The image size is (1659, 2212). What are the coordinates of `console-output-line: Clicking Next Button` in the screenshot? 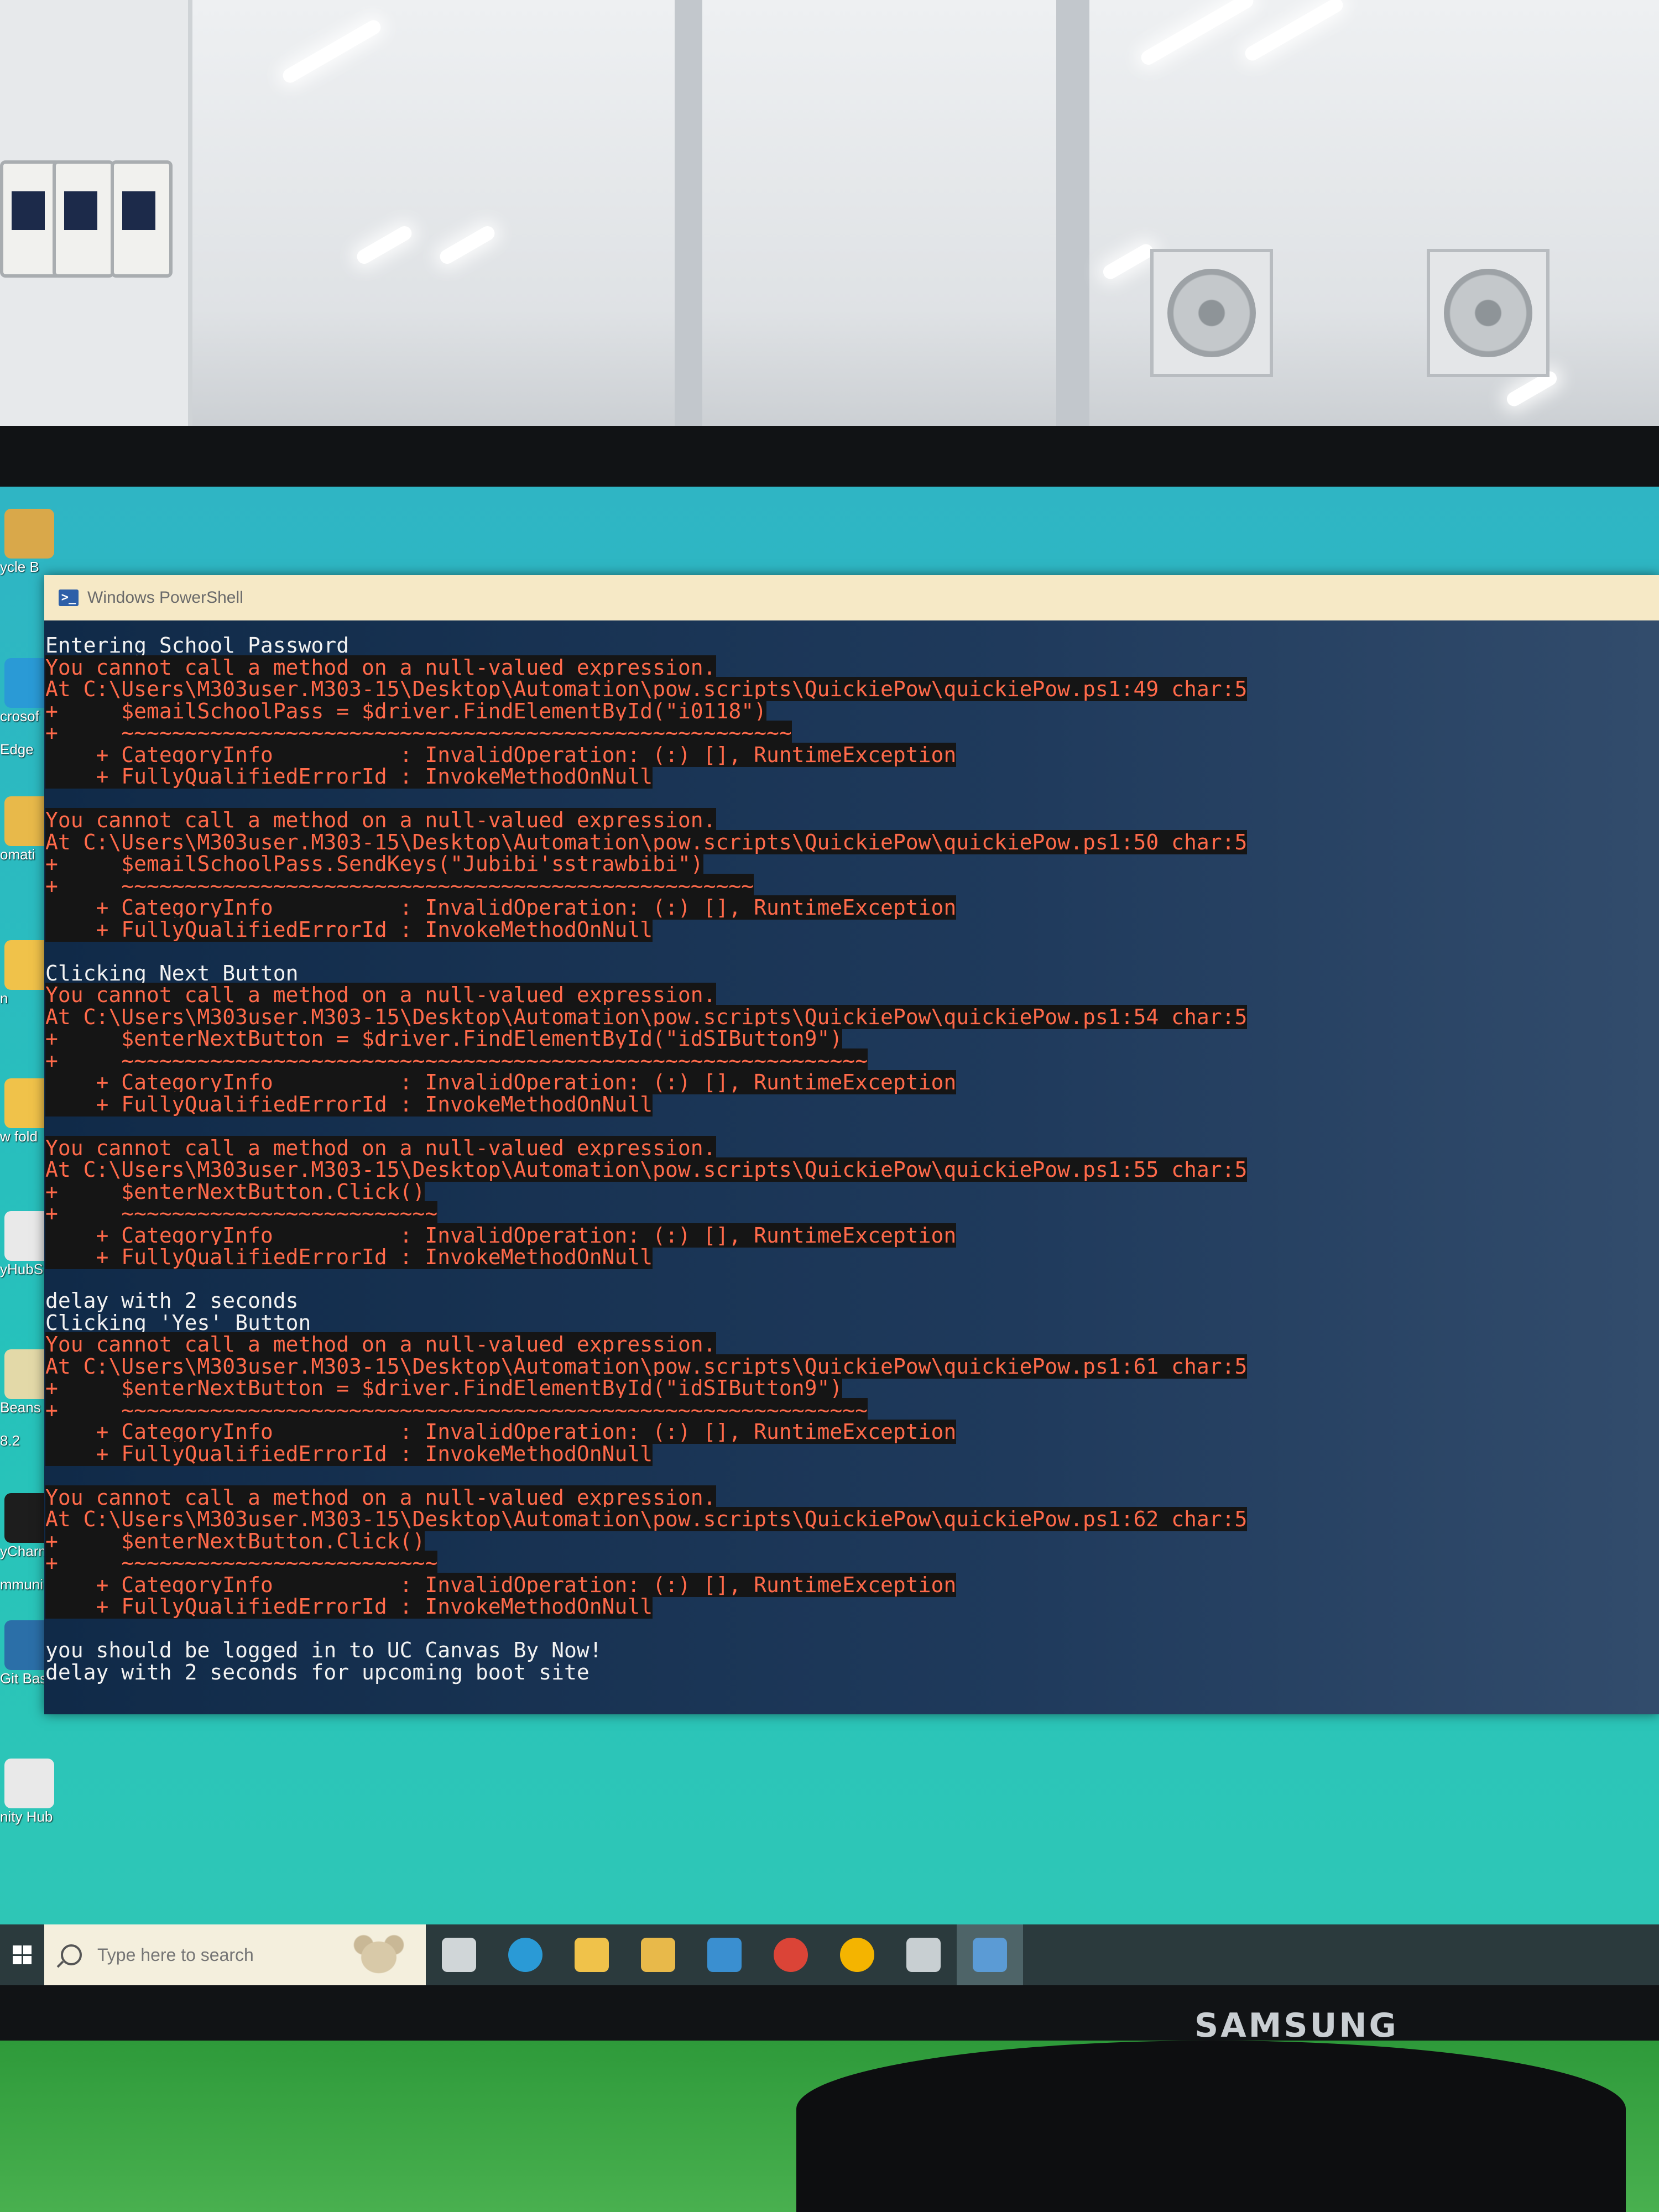 It's located at (172, 973).